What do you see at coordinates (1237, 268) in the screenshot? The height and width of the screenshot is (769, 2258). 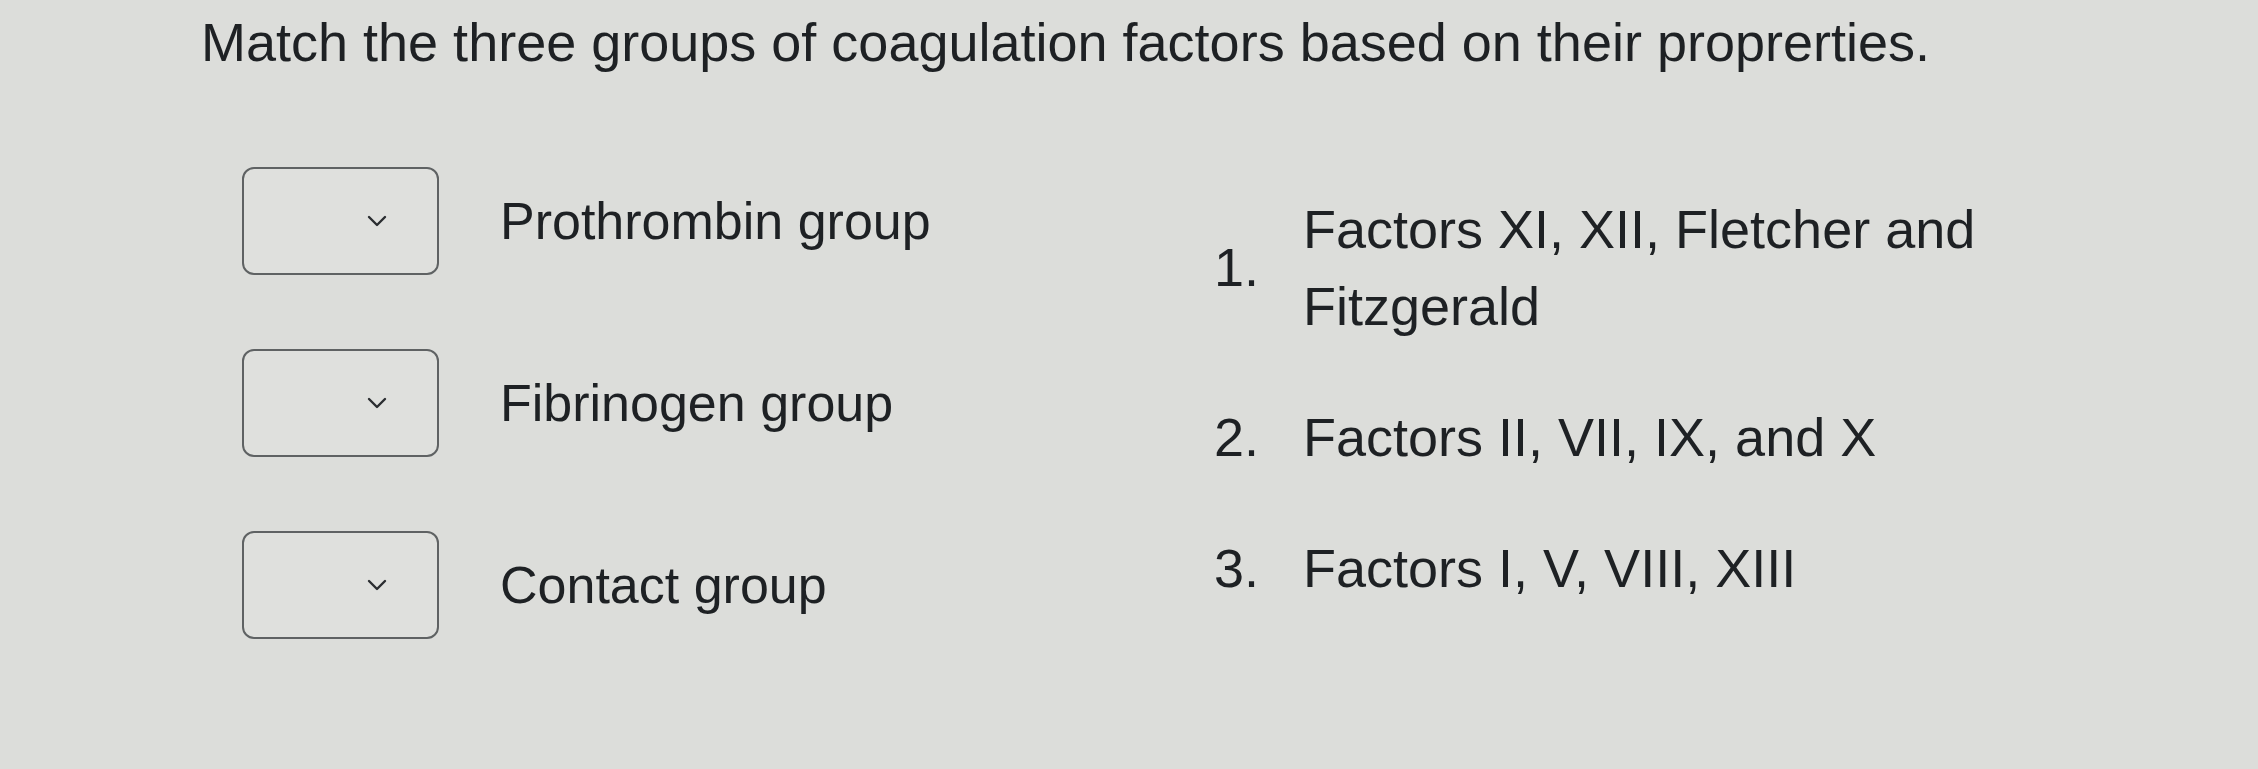 I see `answer-number: 1.` at bounding box center [1237, 268].